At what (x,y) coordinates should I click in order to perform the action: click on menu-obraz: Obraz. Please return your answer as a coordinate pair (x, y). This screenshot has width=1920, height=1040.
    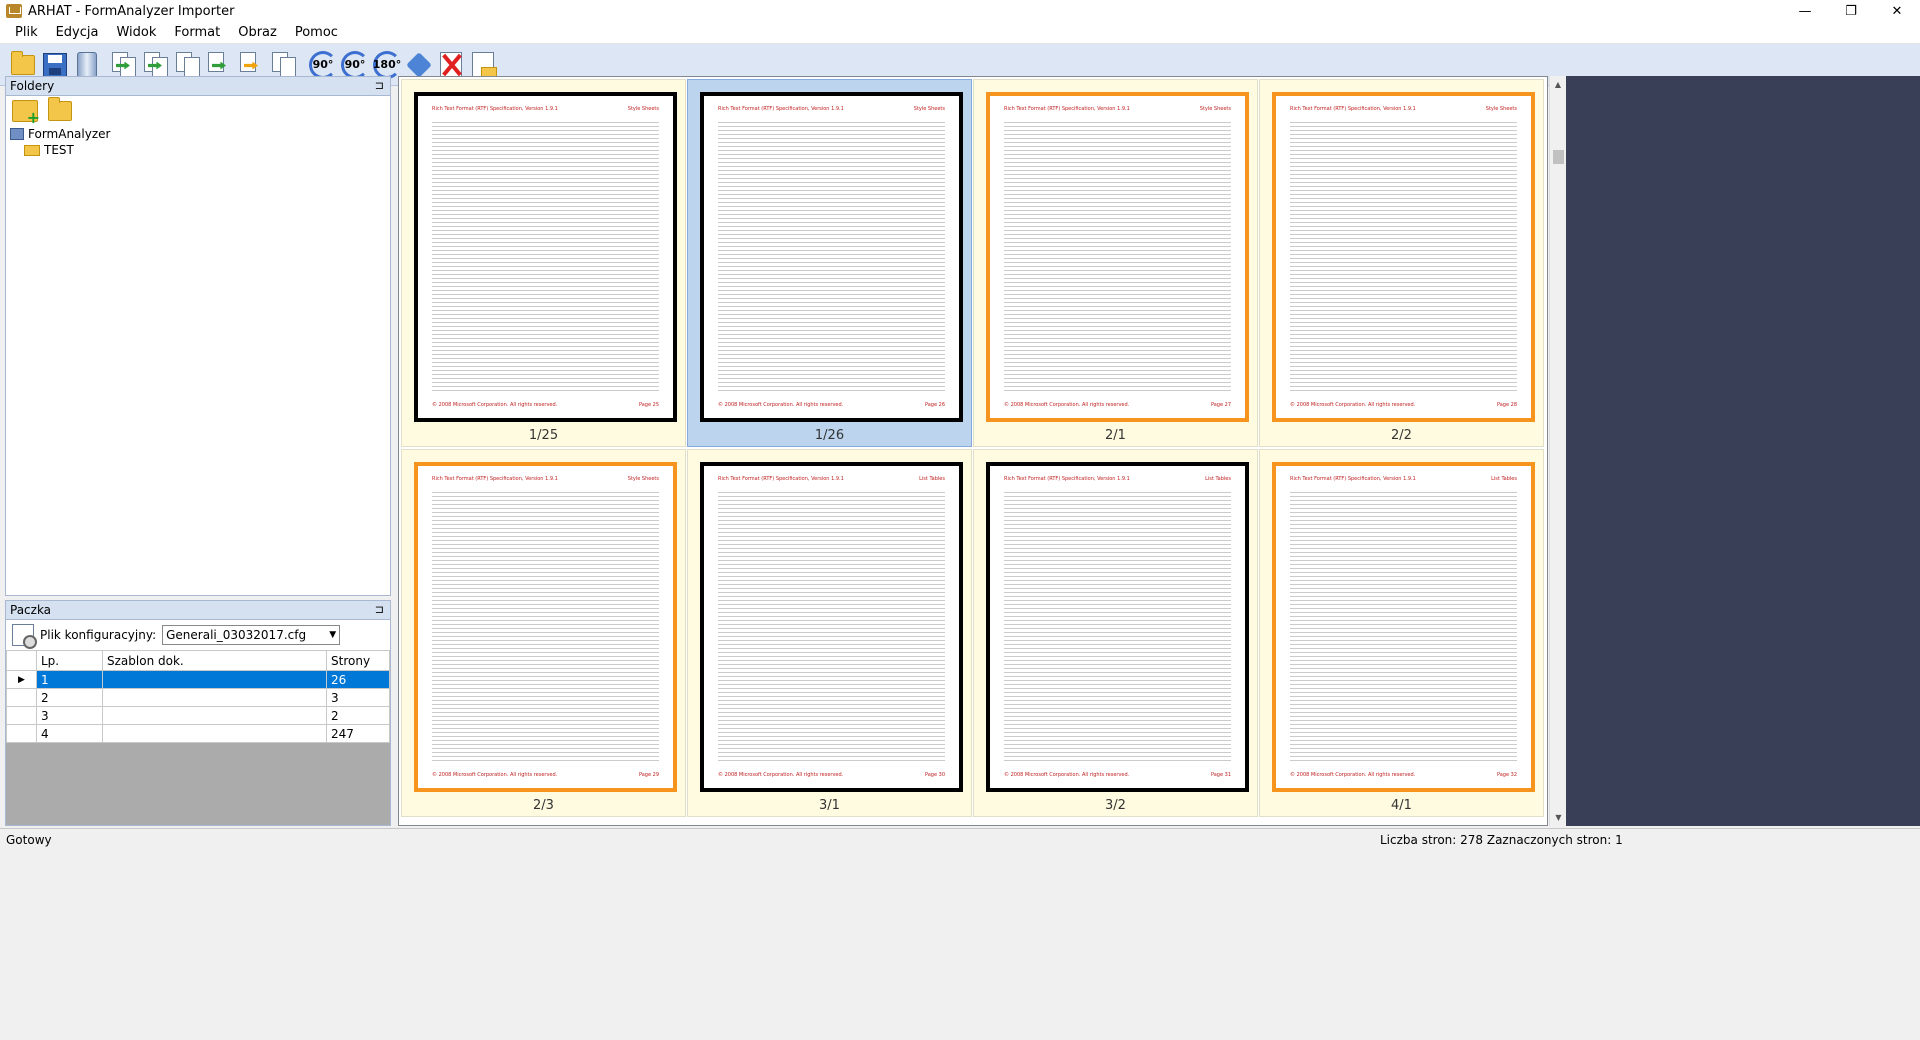
    Looking at the image, I should click on (257, 33).